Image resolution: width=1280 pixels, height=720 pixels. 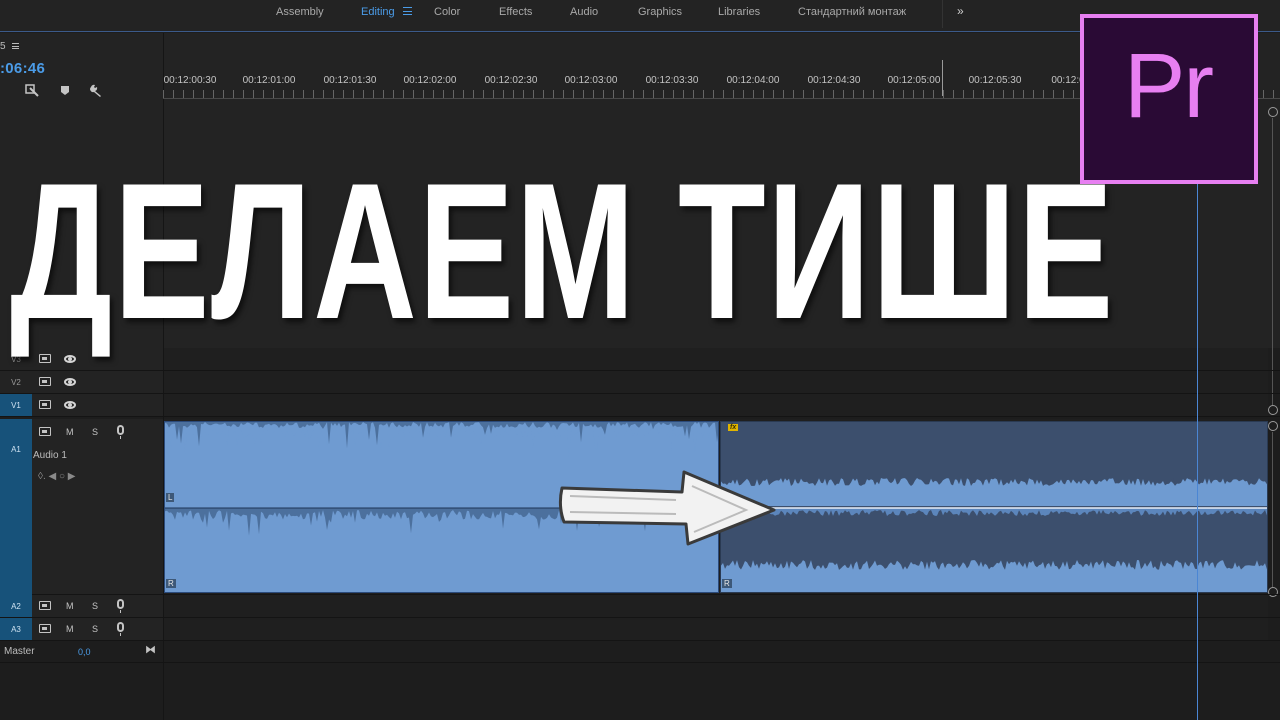 I want to click on premiere-pro-logo: Pr, so click(x=1169, y=99).